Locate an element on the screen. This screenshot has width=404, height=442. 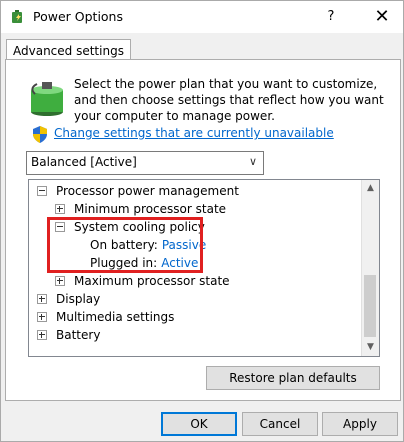
tree-item-label: Battery is located at coordinates (78, 335).